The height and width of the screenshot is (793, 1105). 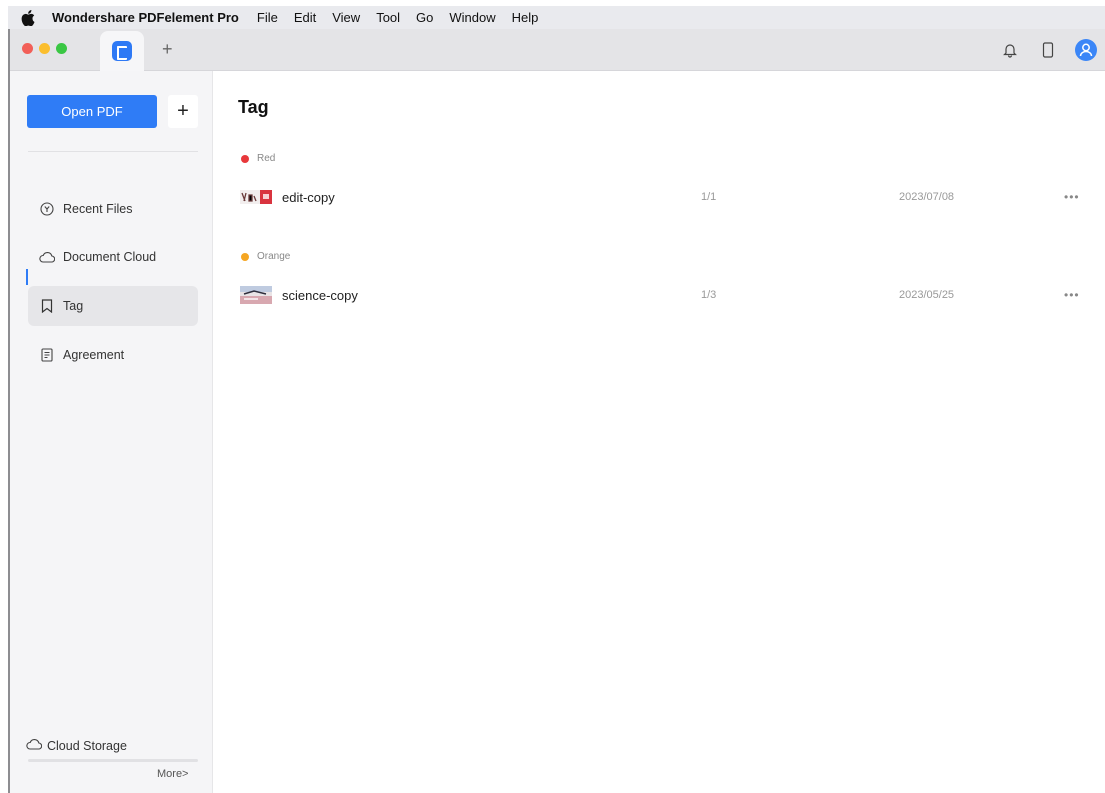 I want to click on add-button: +, so click(x=183, y=111).